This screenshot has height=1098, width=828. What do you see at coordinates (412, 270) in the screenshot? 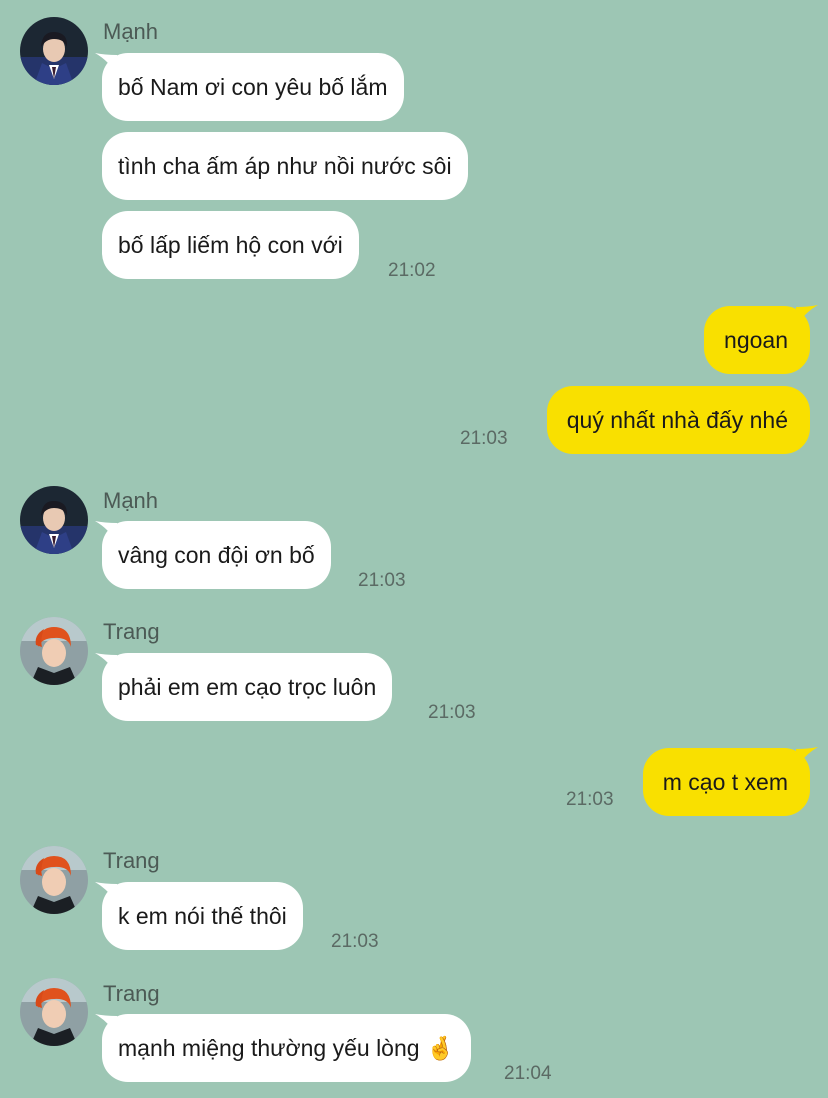
I see `message-time: 21:02` at bounding box center [412, 270].